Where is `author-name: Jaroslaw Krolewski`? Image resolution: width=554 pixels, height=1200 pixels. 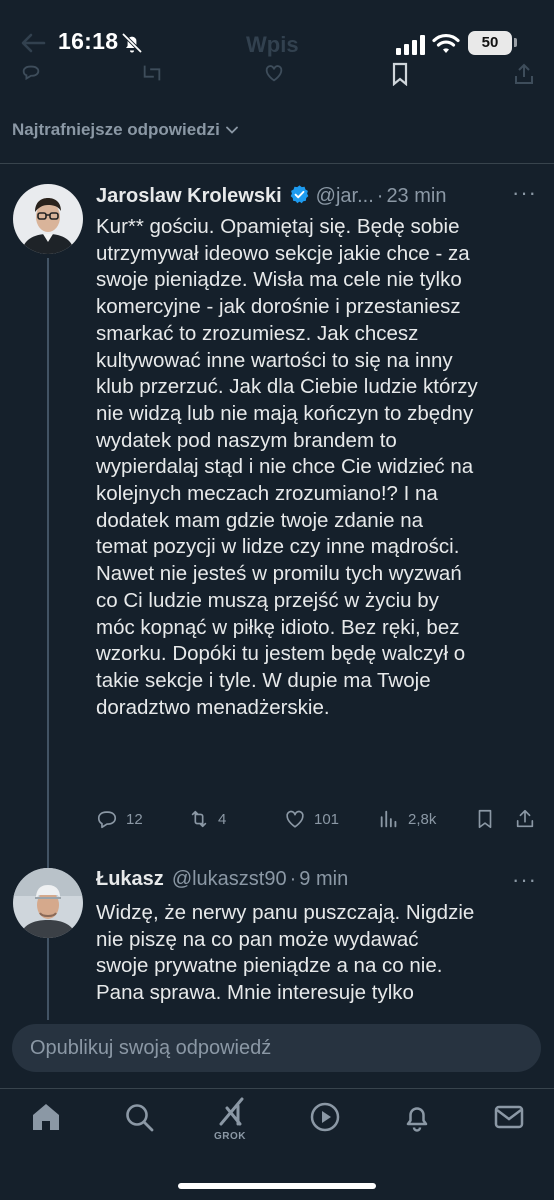
author-name: Jaroslaw Krolewski is located at coordinates (189, 196).